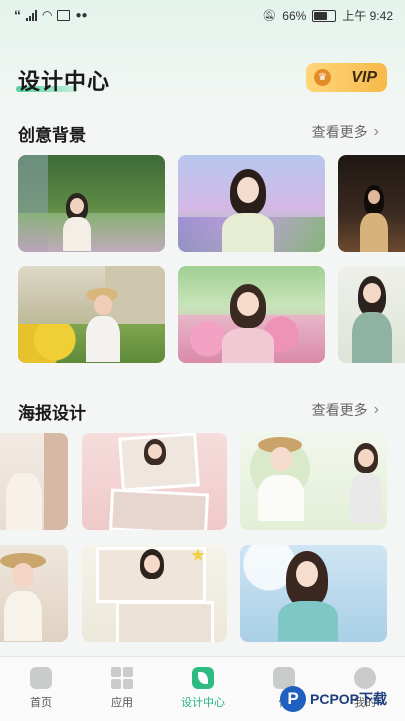  I want to click on image-notification-icon, so click(64, 15).